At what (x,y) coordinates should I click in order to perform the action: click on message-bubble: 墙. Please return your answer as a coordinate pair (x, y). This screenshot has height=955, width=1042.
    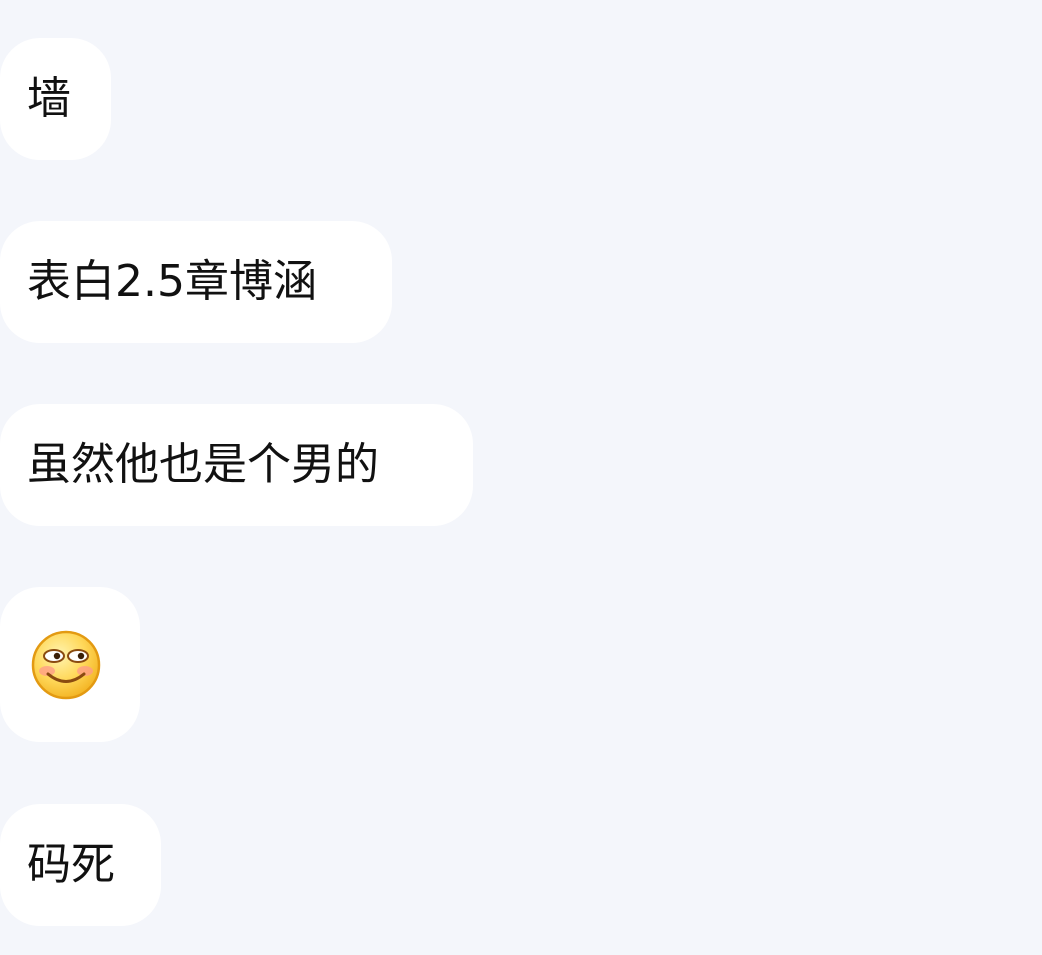
    Looking at the image, I should click on (55, 99).